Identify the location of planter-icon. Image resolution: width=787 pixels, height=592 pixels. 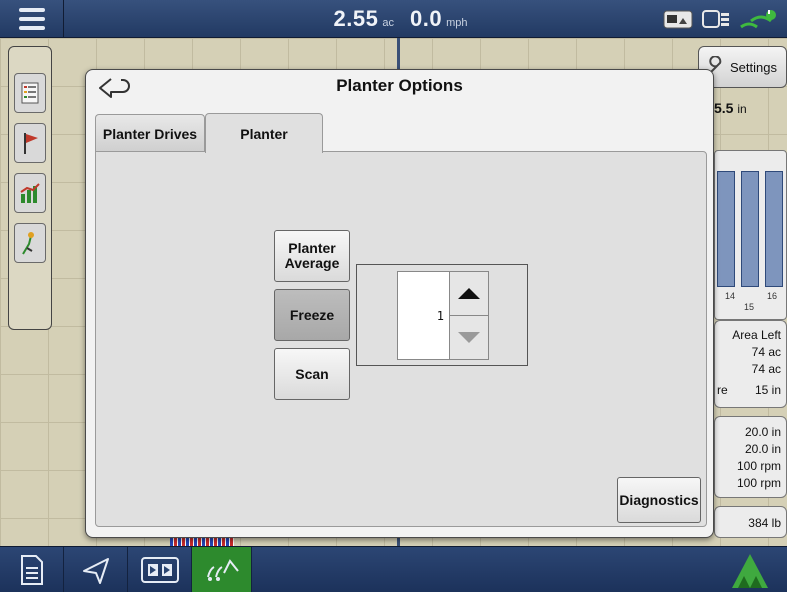
(222, 570).